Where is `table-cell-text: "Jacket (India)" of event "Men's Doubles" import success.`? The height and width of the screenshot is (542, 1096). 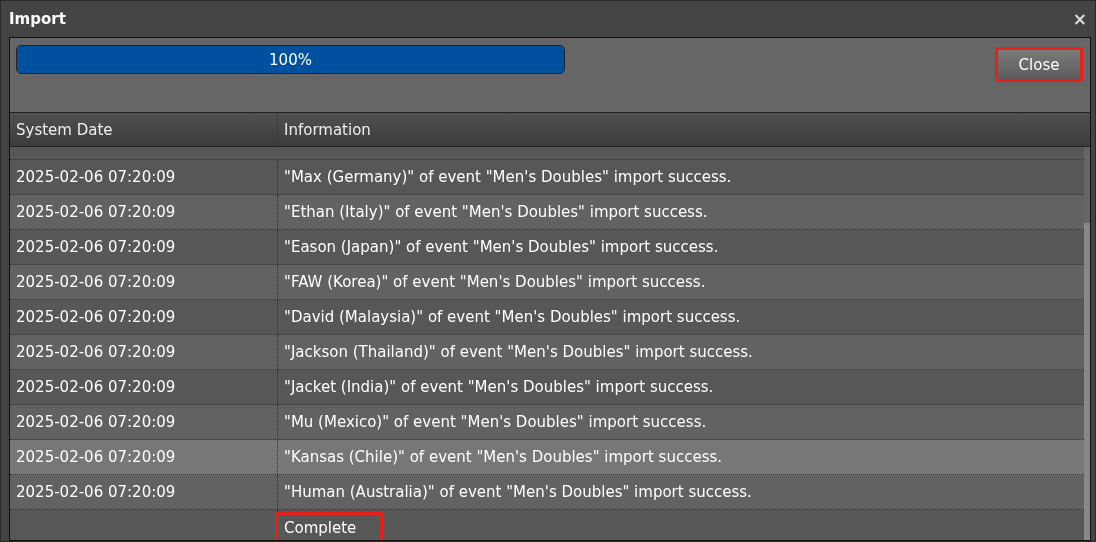 table-cell-text: "Jacket (India)" of event "Men's Doubles" import success. is located at coordinates (499, 387).